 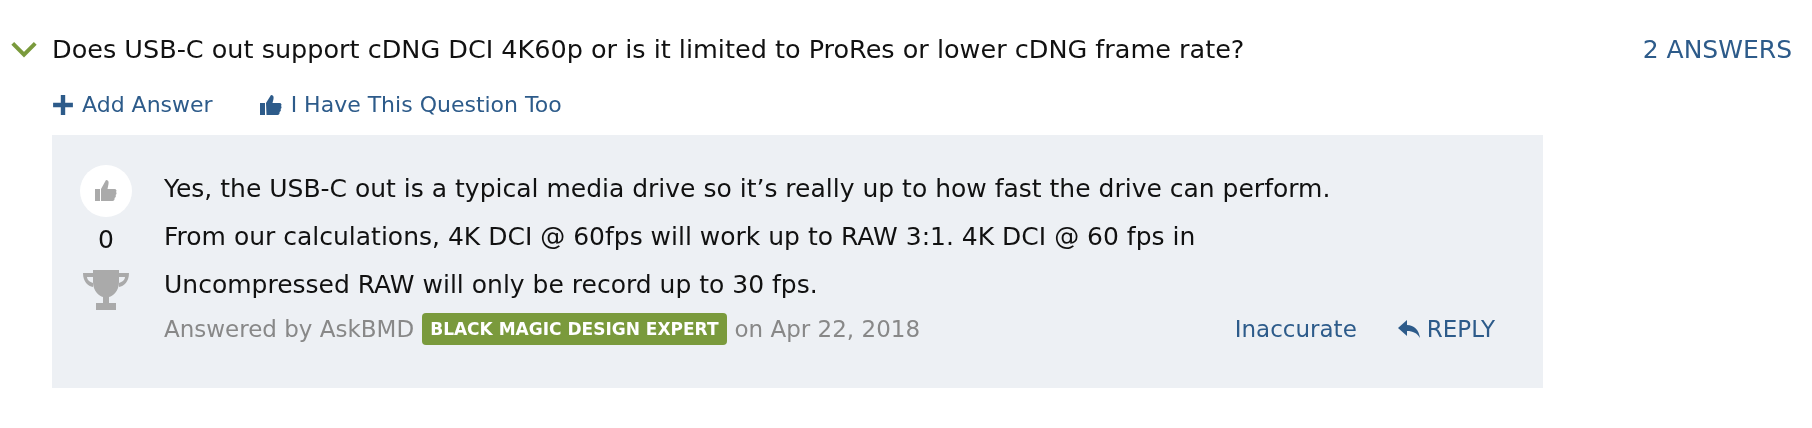 I want to click on action-link: Add Answer, so click(x=132, y=104).